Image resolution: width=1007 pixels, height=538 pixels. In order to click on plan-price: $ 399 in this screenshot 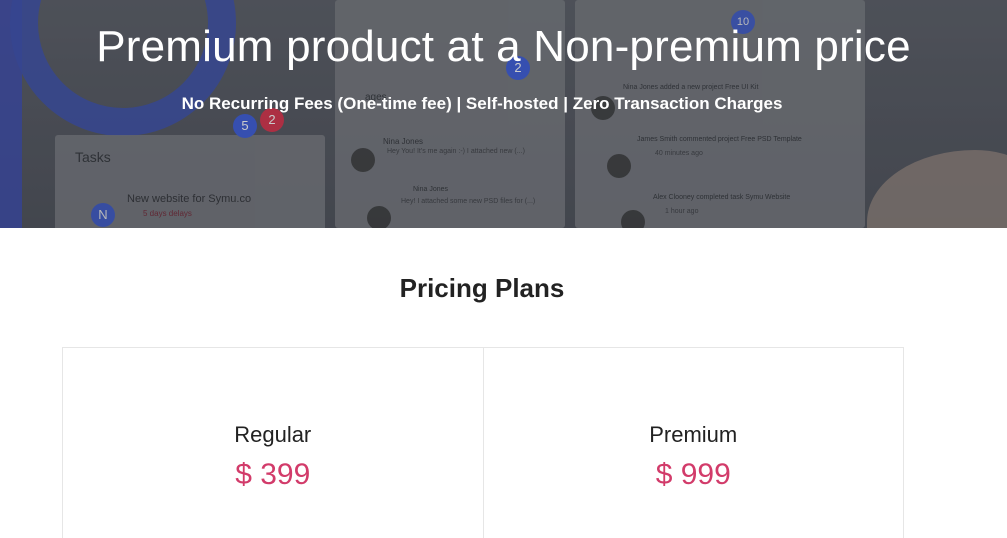, I will do `click(273, 474)`.